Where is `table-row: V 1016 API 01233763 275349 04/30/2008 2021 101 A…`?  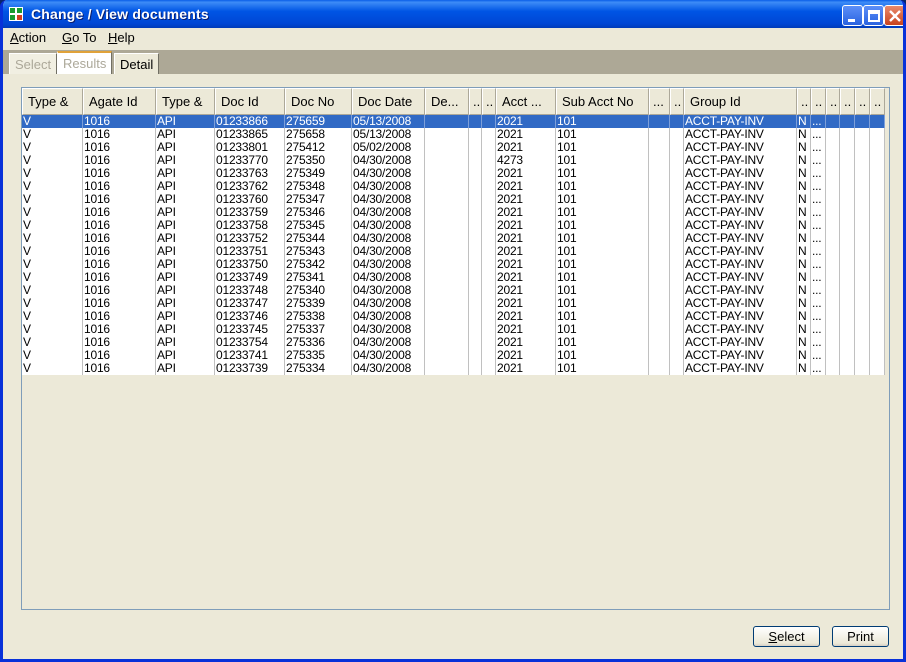
table-row: V 1016 API 01233763 275349 04/30/2008 2021 101 A… is located at coordinates (453, 173).